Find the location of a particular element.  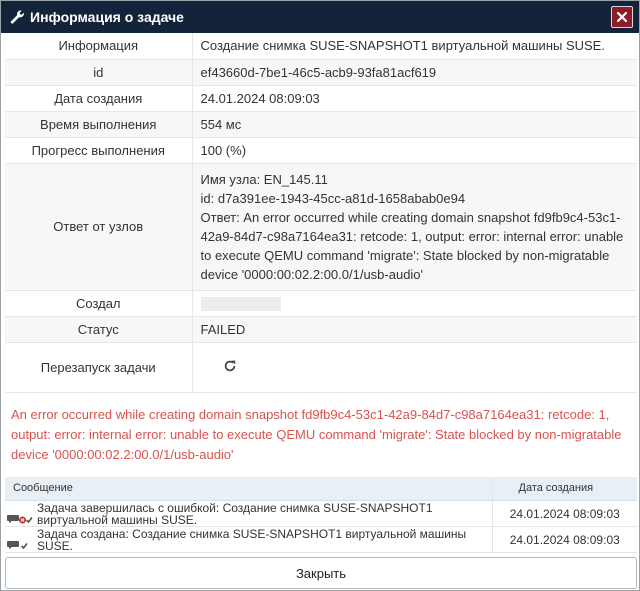

info-row-restart: Перезапуск задачи is located at coordinates (321, 367).